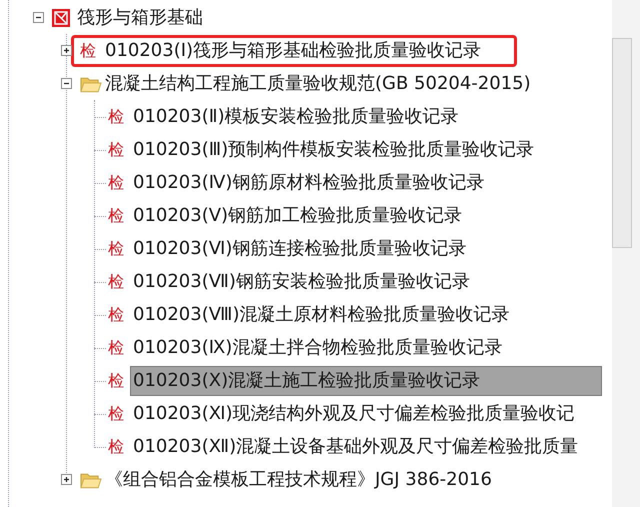 Image resolution: width=640 pixels, height=507 pixels. I want to click on tree-item: 010203(Ⅶ)钢筋安装检验批质量验收记录, so click(301, 281).